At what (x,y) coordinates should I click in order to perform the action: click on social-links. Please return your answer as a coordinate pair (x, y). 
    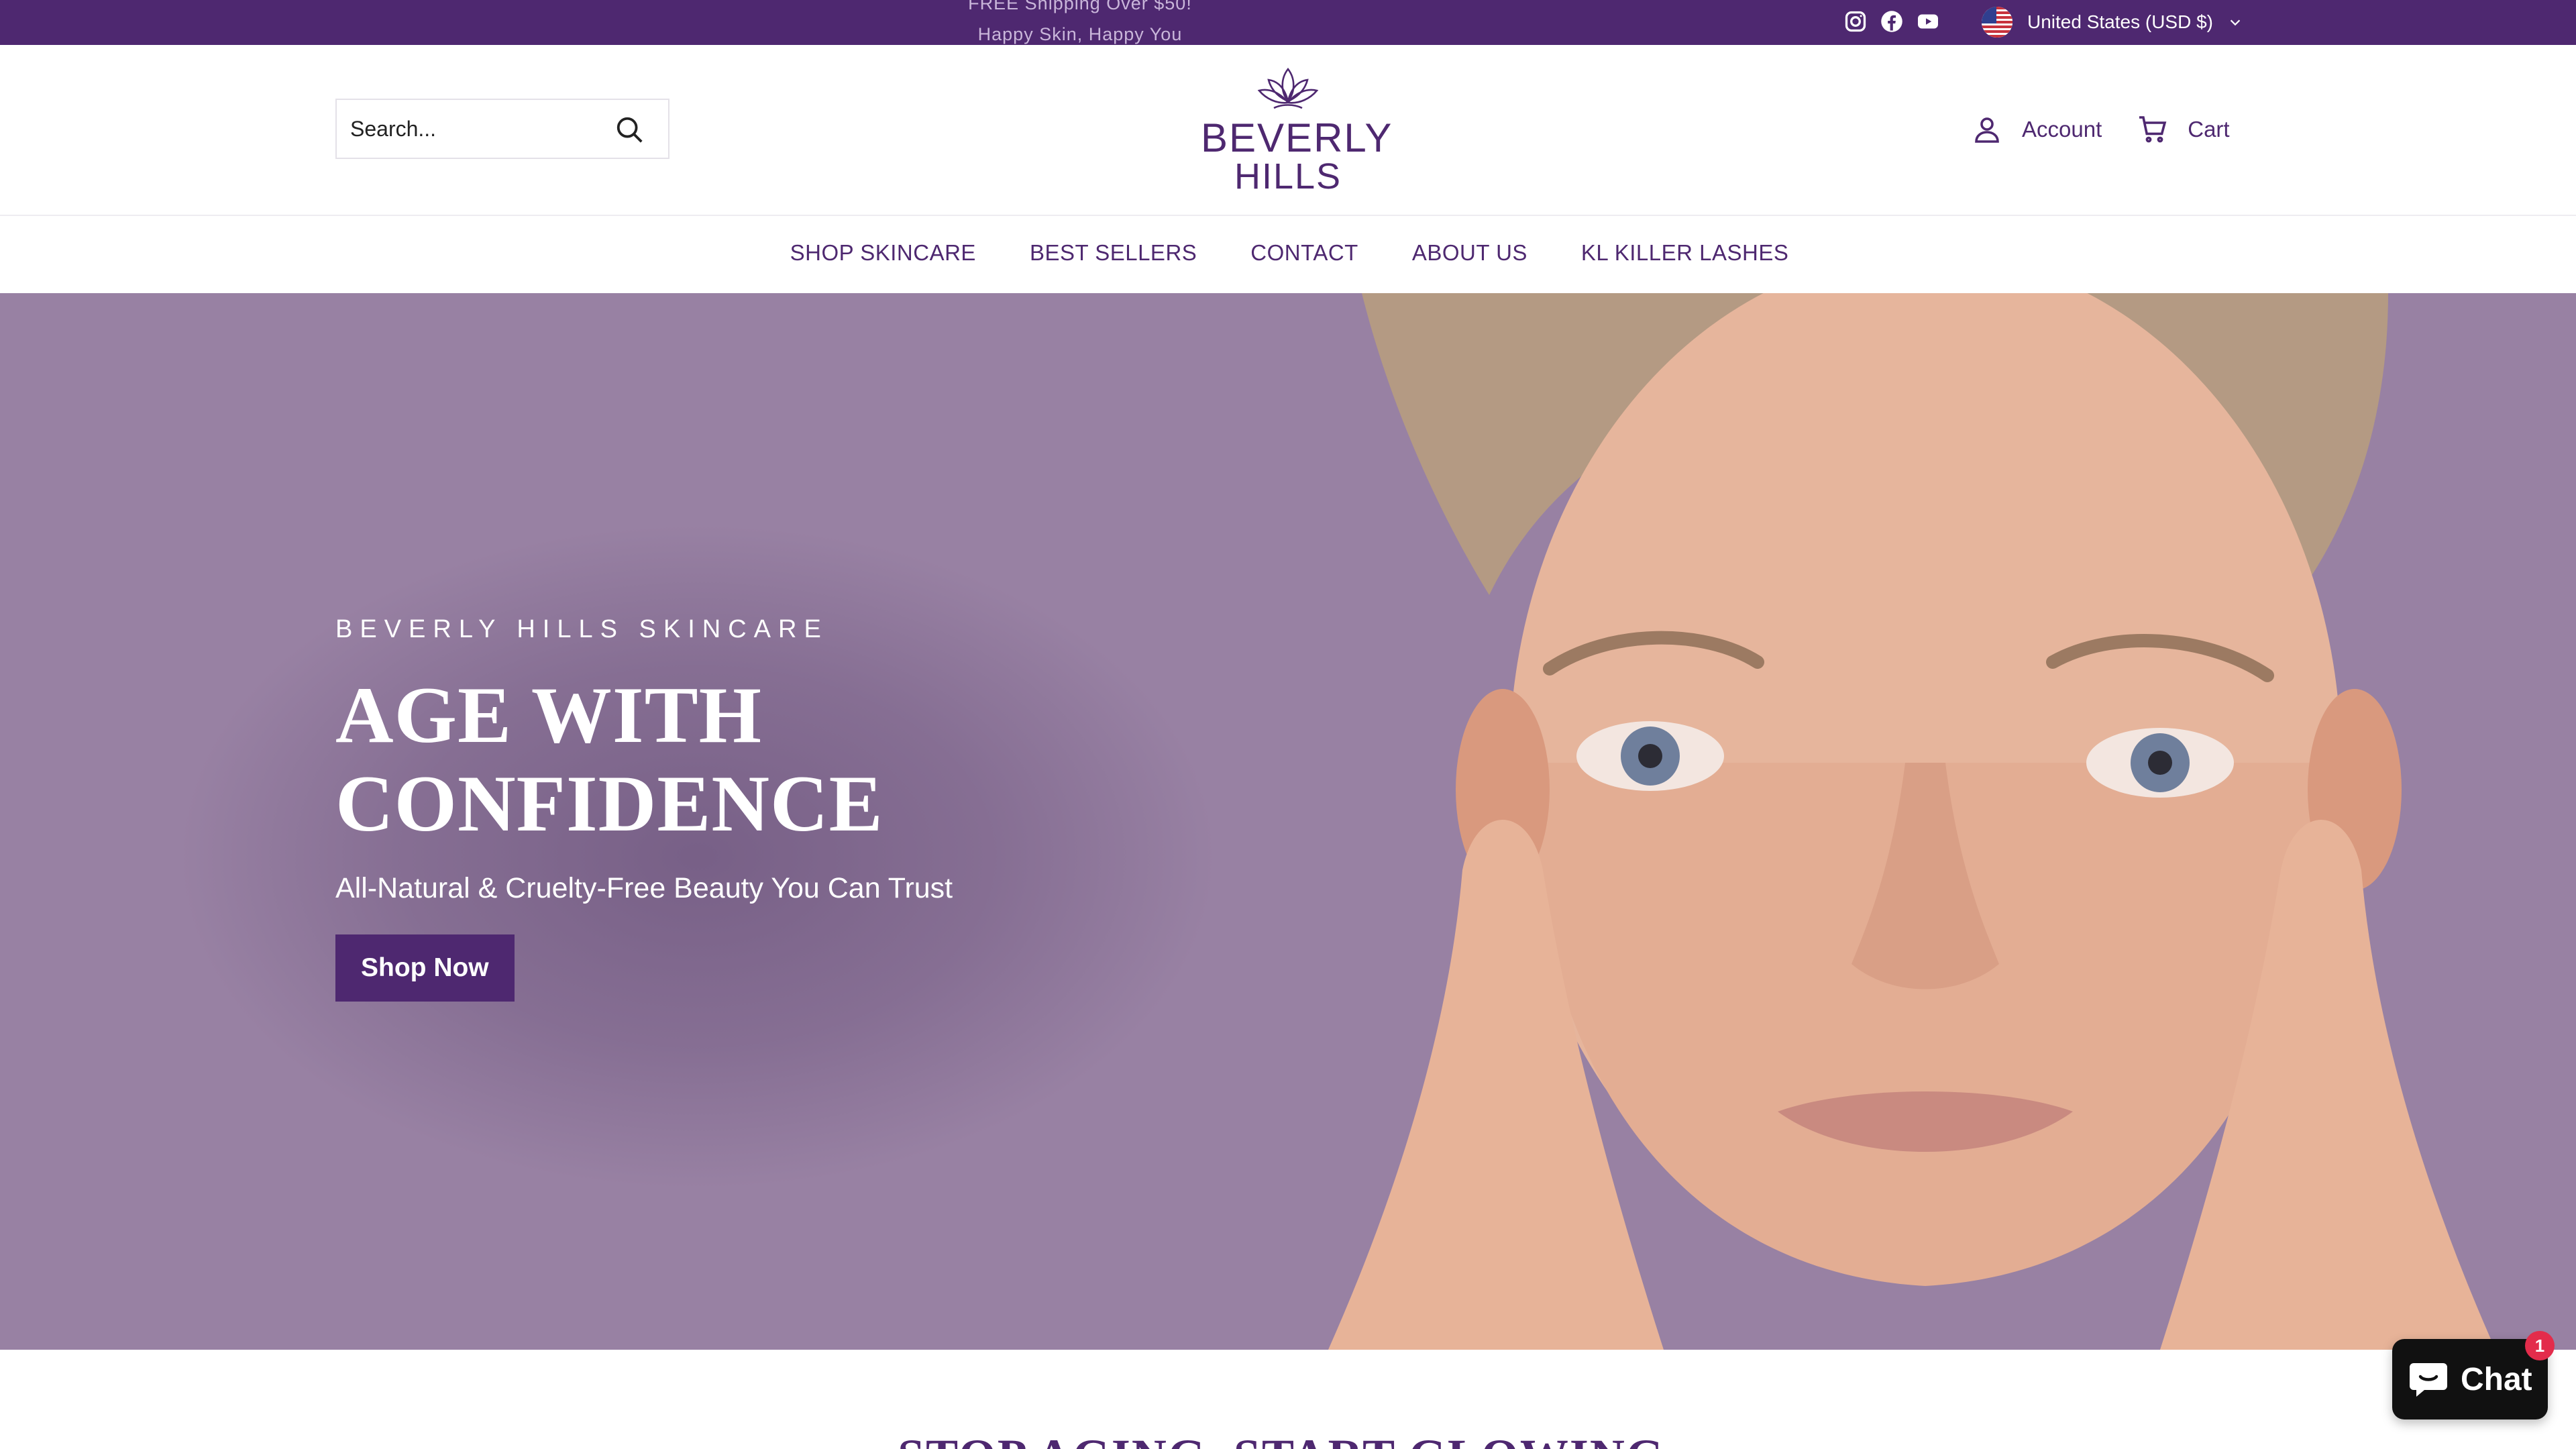
    Looking at the image, I should click on (1891, 21).